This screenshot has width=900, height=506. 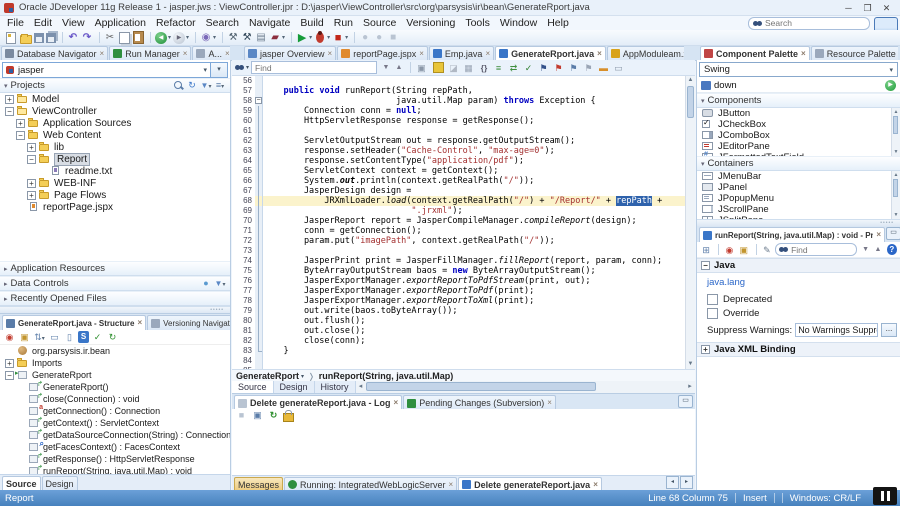 What do you see at coordinates (178, 85) in the screenshot?
I see `navigator-search-icon` at bounding box center [178, 85].